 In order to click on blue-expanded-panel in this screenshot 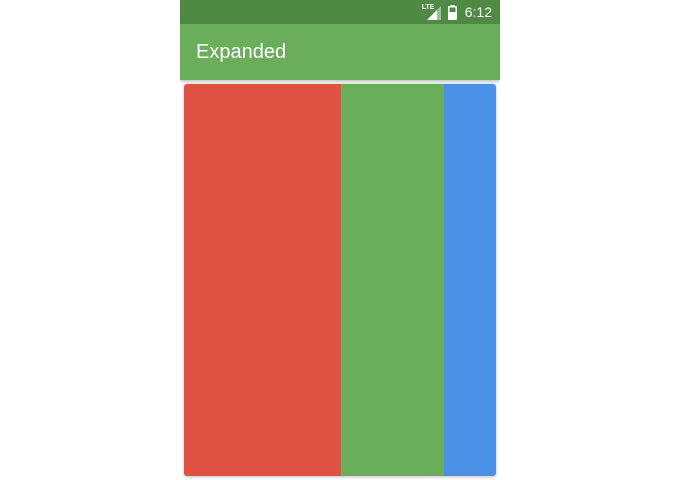, I will do `click(470, 280)`.